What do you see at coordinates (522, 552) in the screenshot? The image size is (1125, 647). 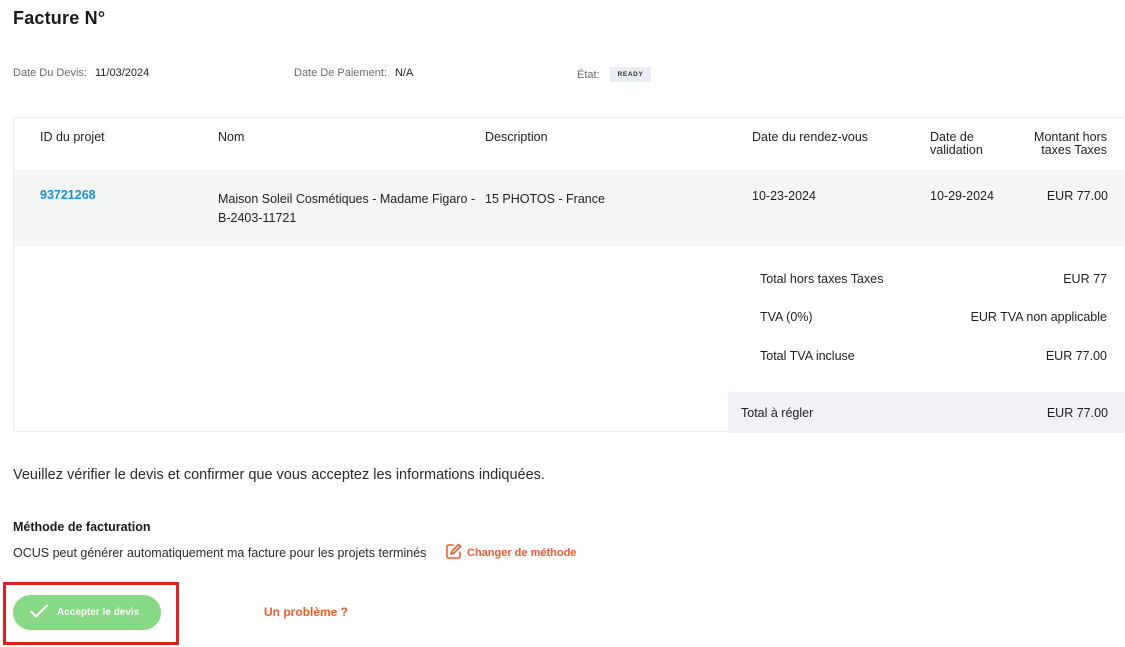 I see `change-method-label: Changer de méthode` at bounding box center [522, 552].